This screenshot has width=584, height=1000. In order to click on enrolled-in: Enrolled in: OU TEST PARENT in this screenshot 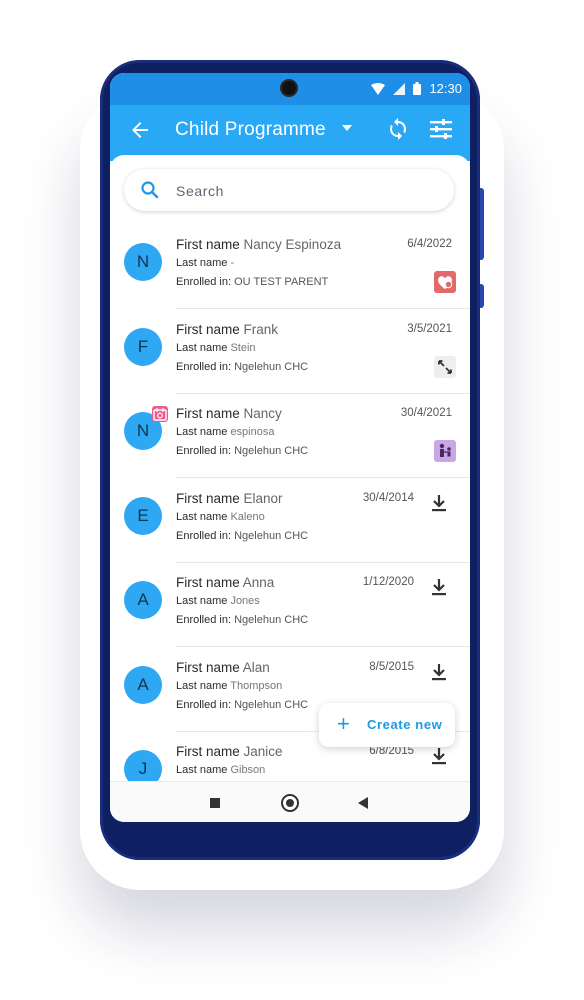, I will do `click(252, 282)`.